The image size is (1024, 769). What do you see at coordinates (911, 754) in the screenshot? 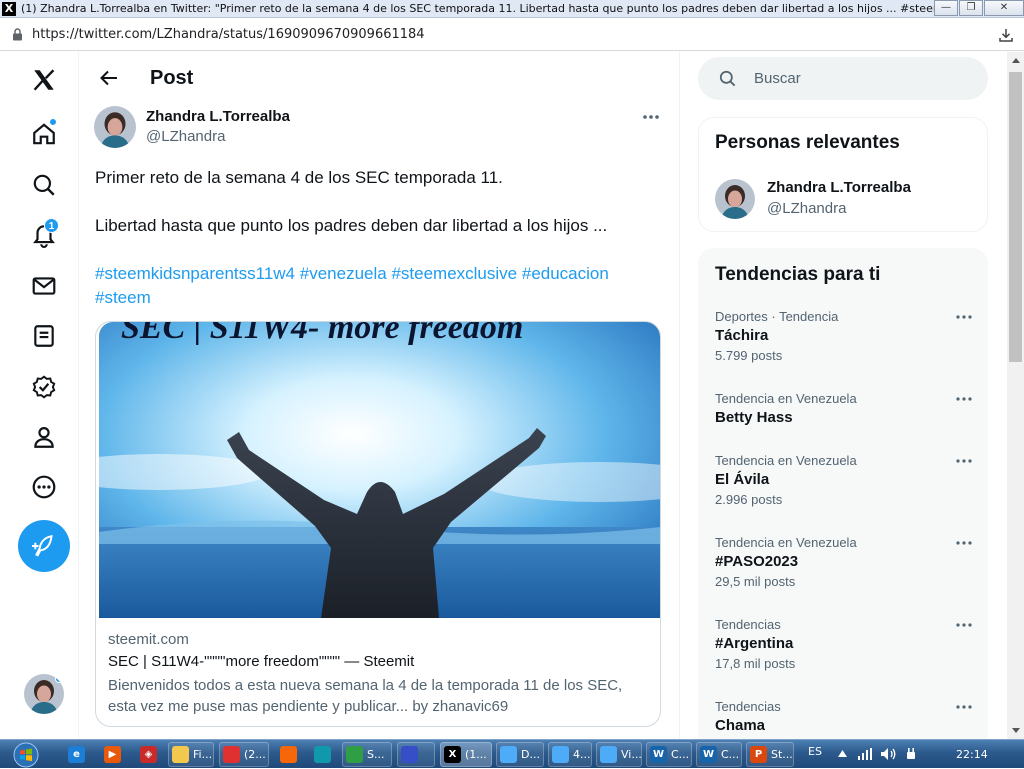
I see `power-plug-icon` at bounding box center [911, 754].